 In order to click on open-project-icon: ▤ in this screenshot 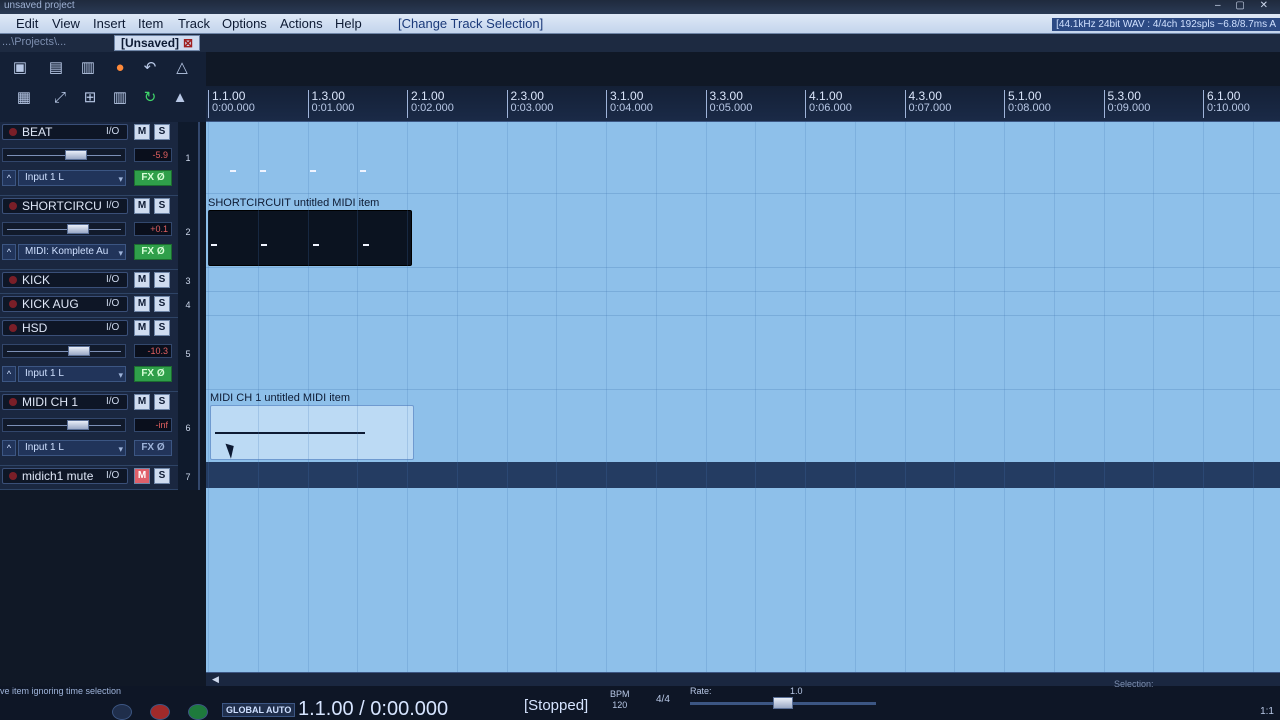, I will do `click(56, 68)`.